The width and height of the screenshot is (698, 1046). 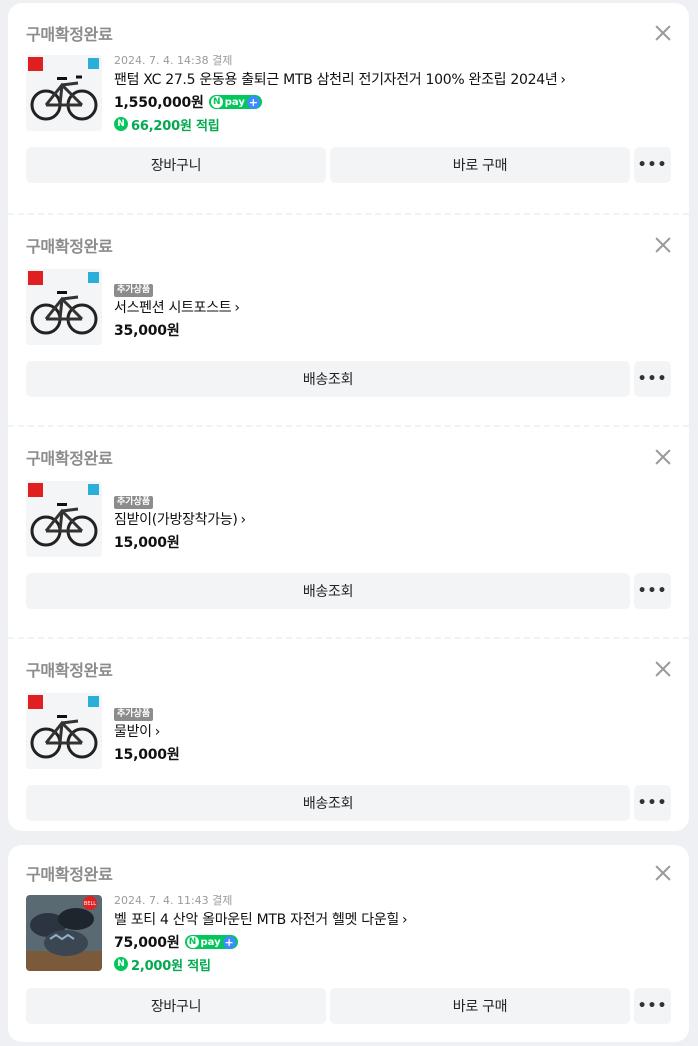 What do you see at coordinates (391, 102) in the screenshot?
I see `price-row: 1,550,000원 Npay +` at bounding box center [391, 102].